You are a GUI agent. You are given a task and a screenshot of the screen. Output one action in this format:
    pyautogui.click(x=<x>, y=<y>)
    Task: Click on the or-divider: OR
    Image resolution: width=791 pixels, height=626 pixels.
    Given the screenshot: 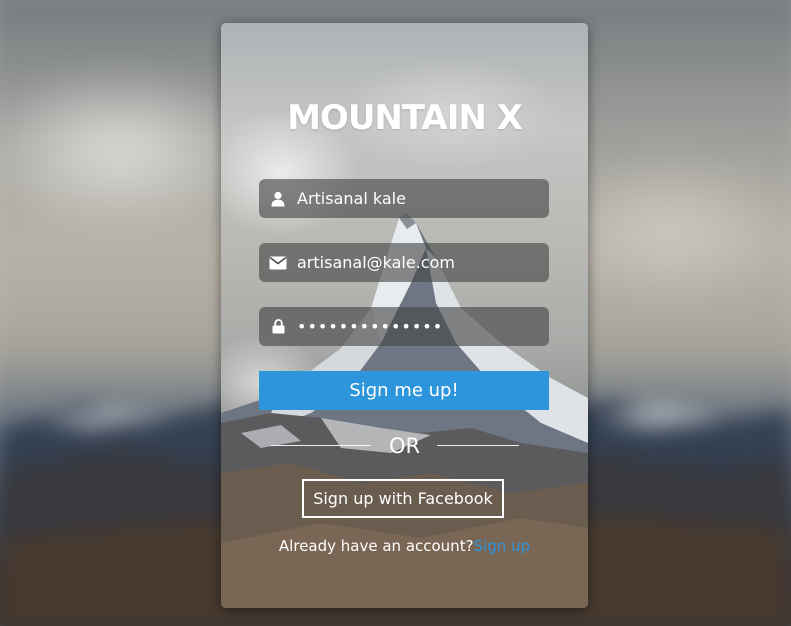 What is the action you would take?
    pyautogui.click(x=404, y=446)
    